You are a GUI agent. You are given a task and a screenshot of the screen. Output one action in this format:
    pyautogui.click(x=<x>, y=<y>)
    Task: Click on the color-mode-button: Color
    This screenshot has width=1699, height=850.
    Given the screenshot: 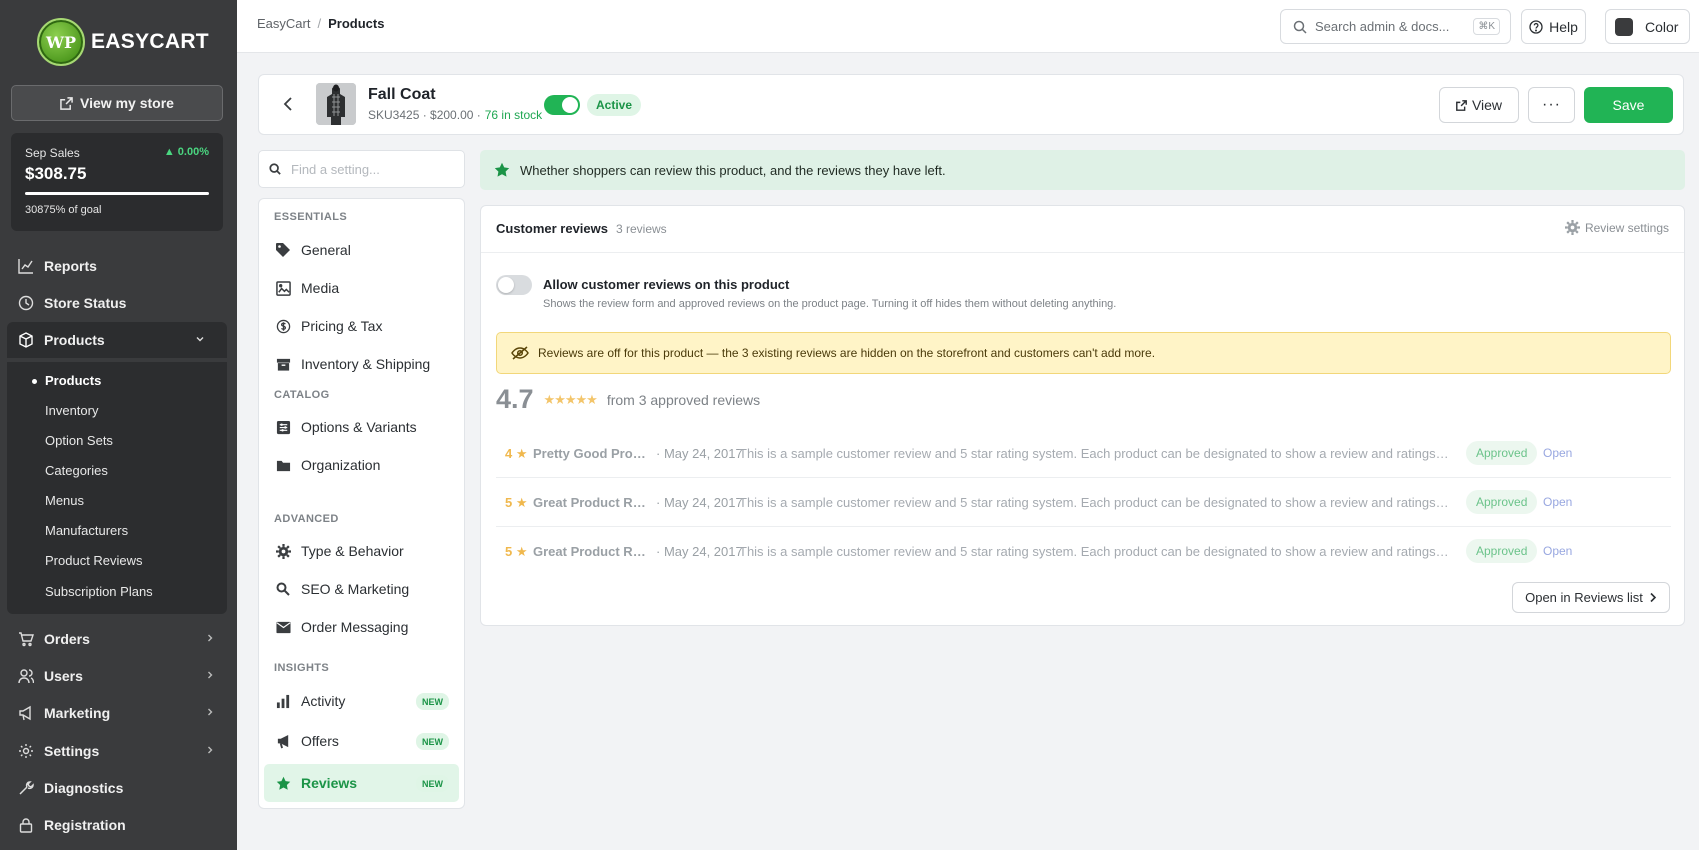 What is the action you would take?
    pyautogui.click(x=1647, y=26)
    